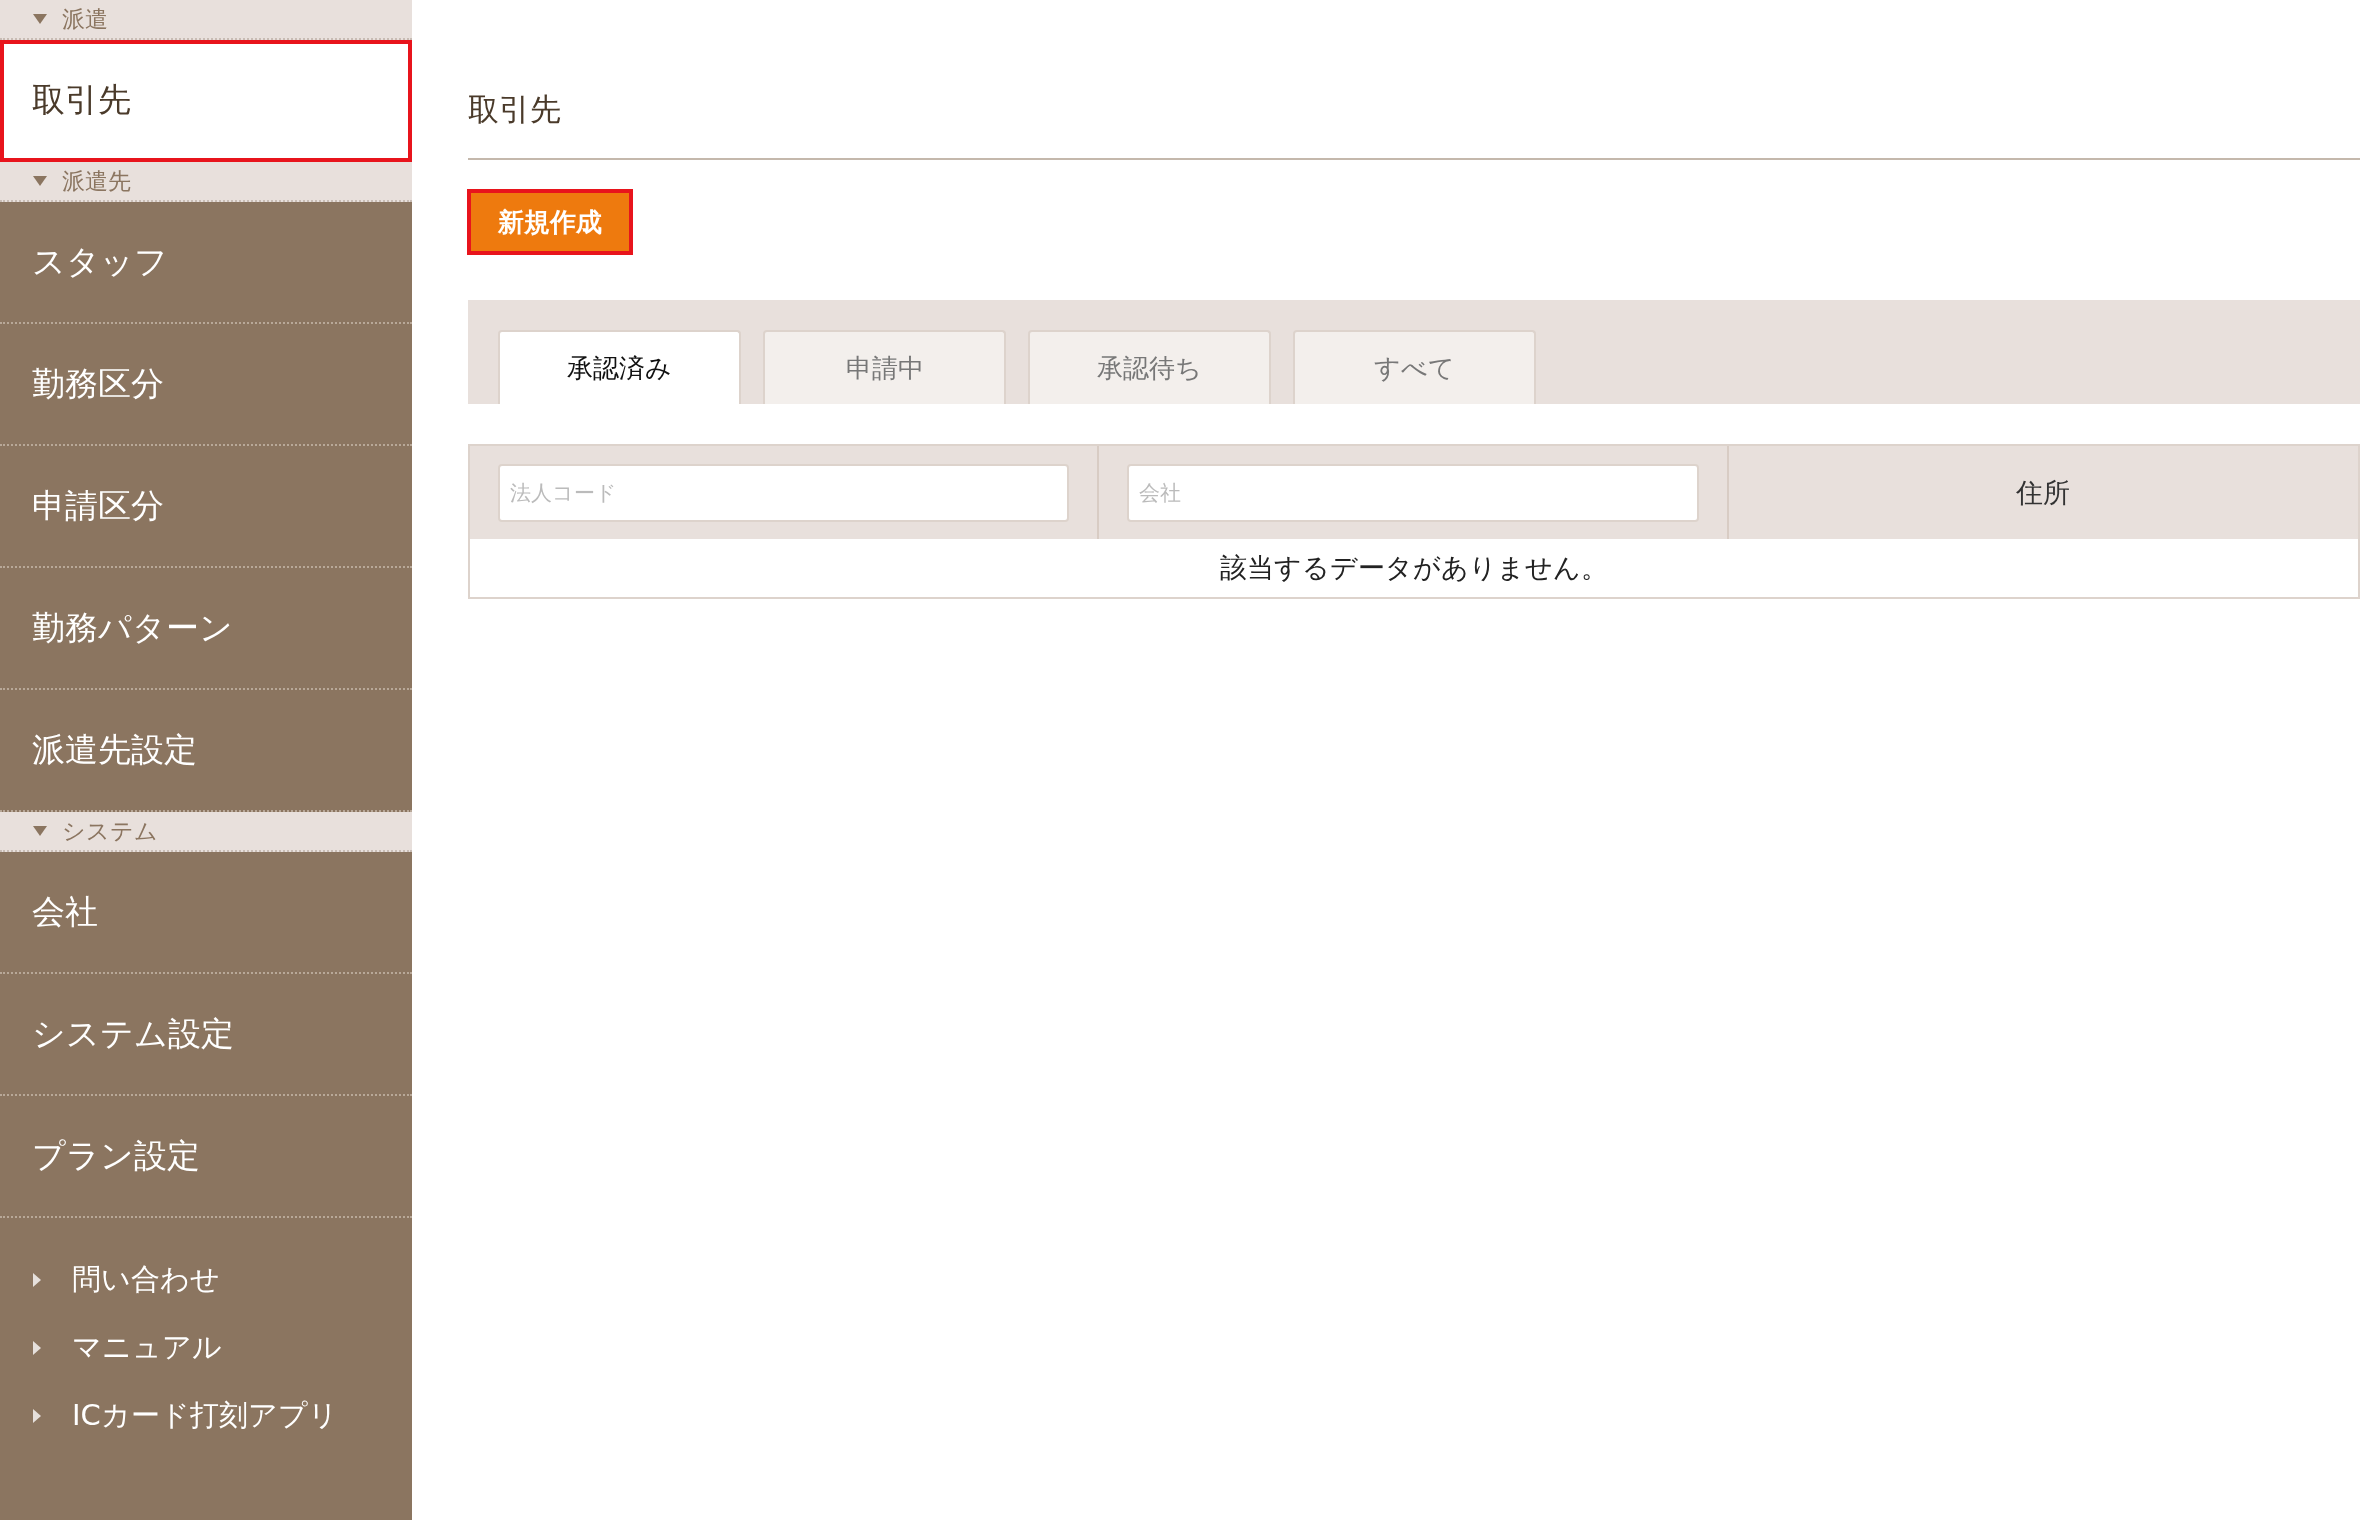 Image resolution: width=2376 pixels, height=1520 pixels. What do you see at coordinates (205, 1416) in the screenshot?
I see `sidebar-link: ICカード打刻アプリ` at bounding box center [205, 1416].